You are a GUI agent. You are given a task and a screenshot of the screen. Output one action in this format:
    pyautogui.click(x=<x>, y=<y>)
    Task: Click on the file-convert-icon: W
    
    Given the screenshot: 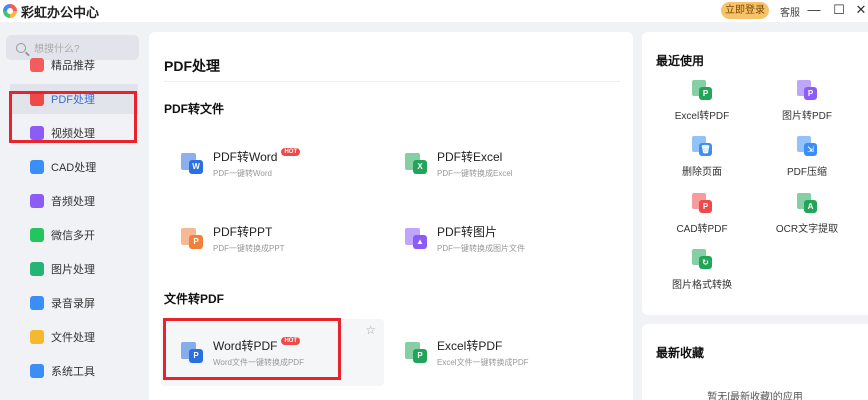 What is the action you would take?
    pyautogui.click(x=192, y=163)
    